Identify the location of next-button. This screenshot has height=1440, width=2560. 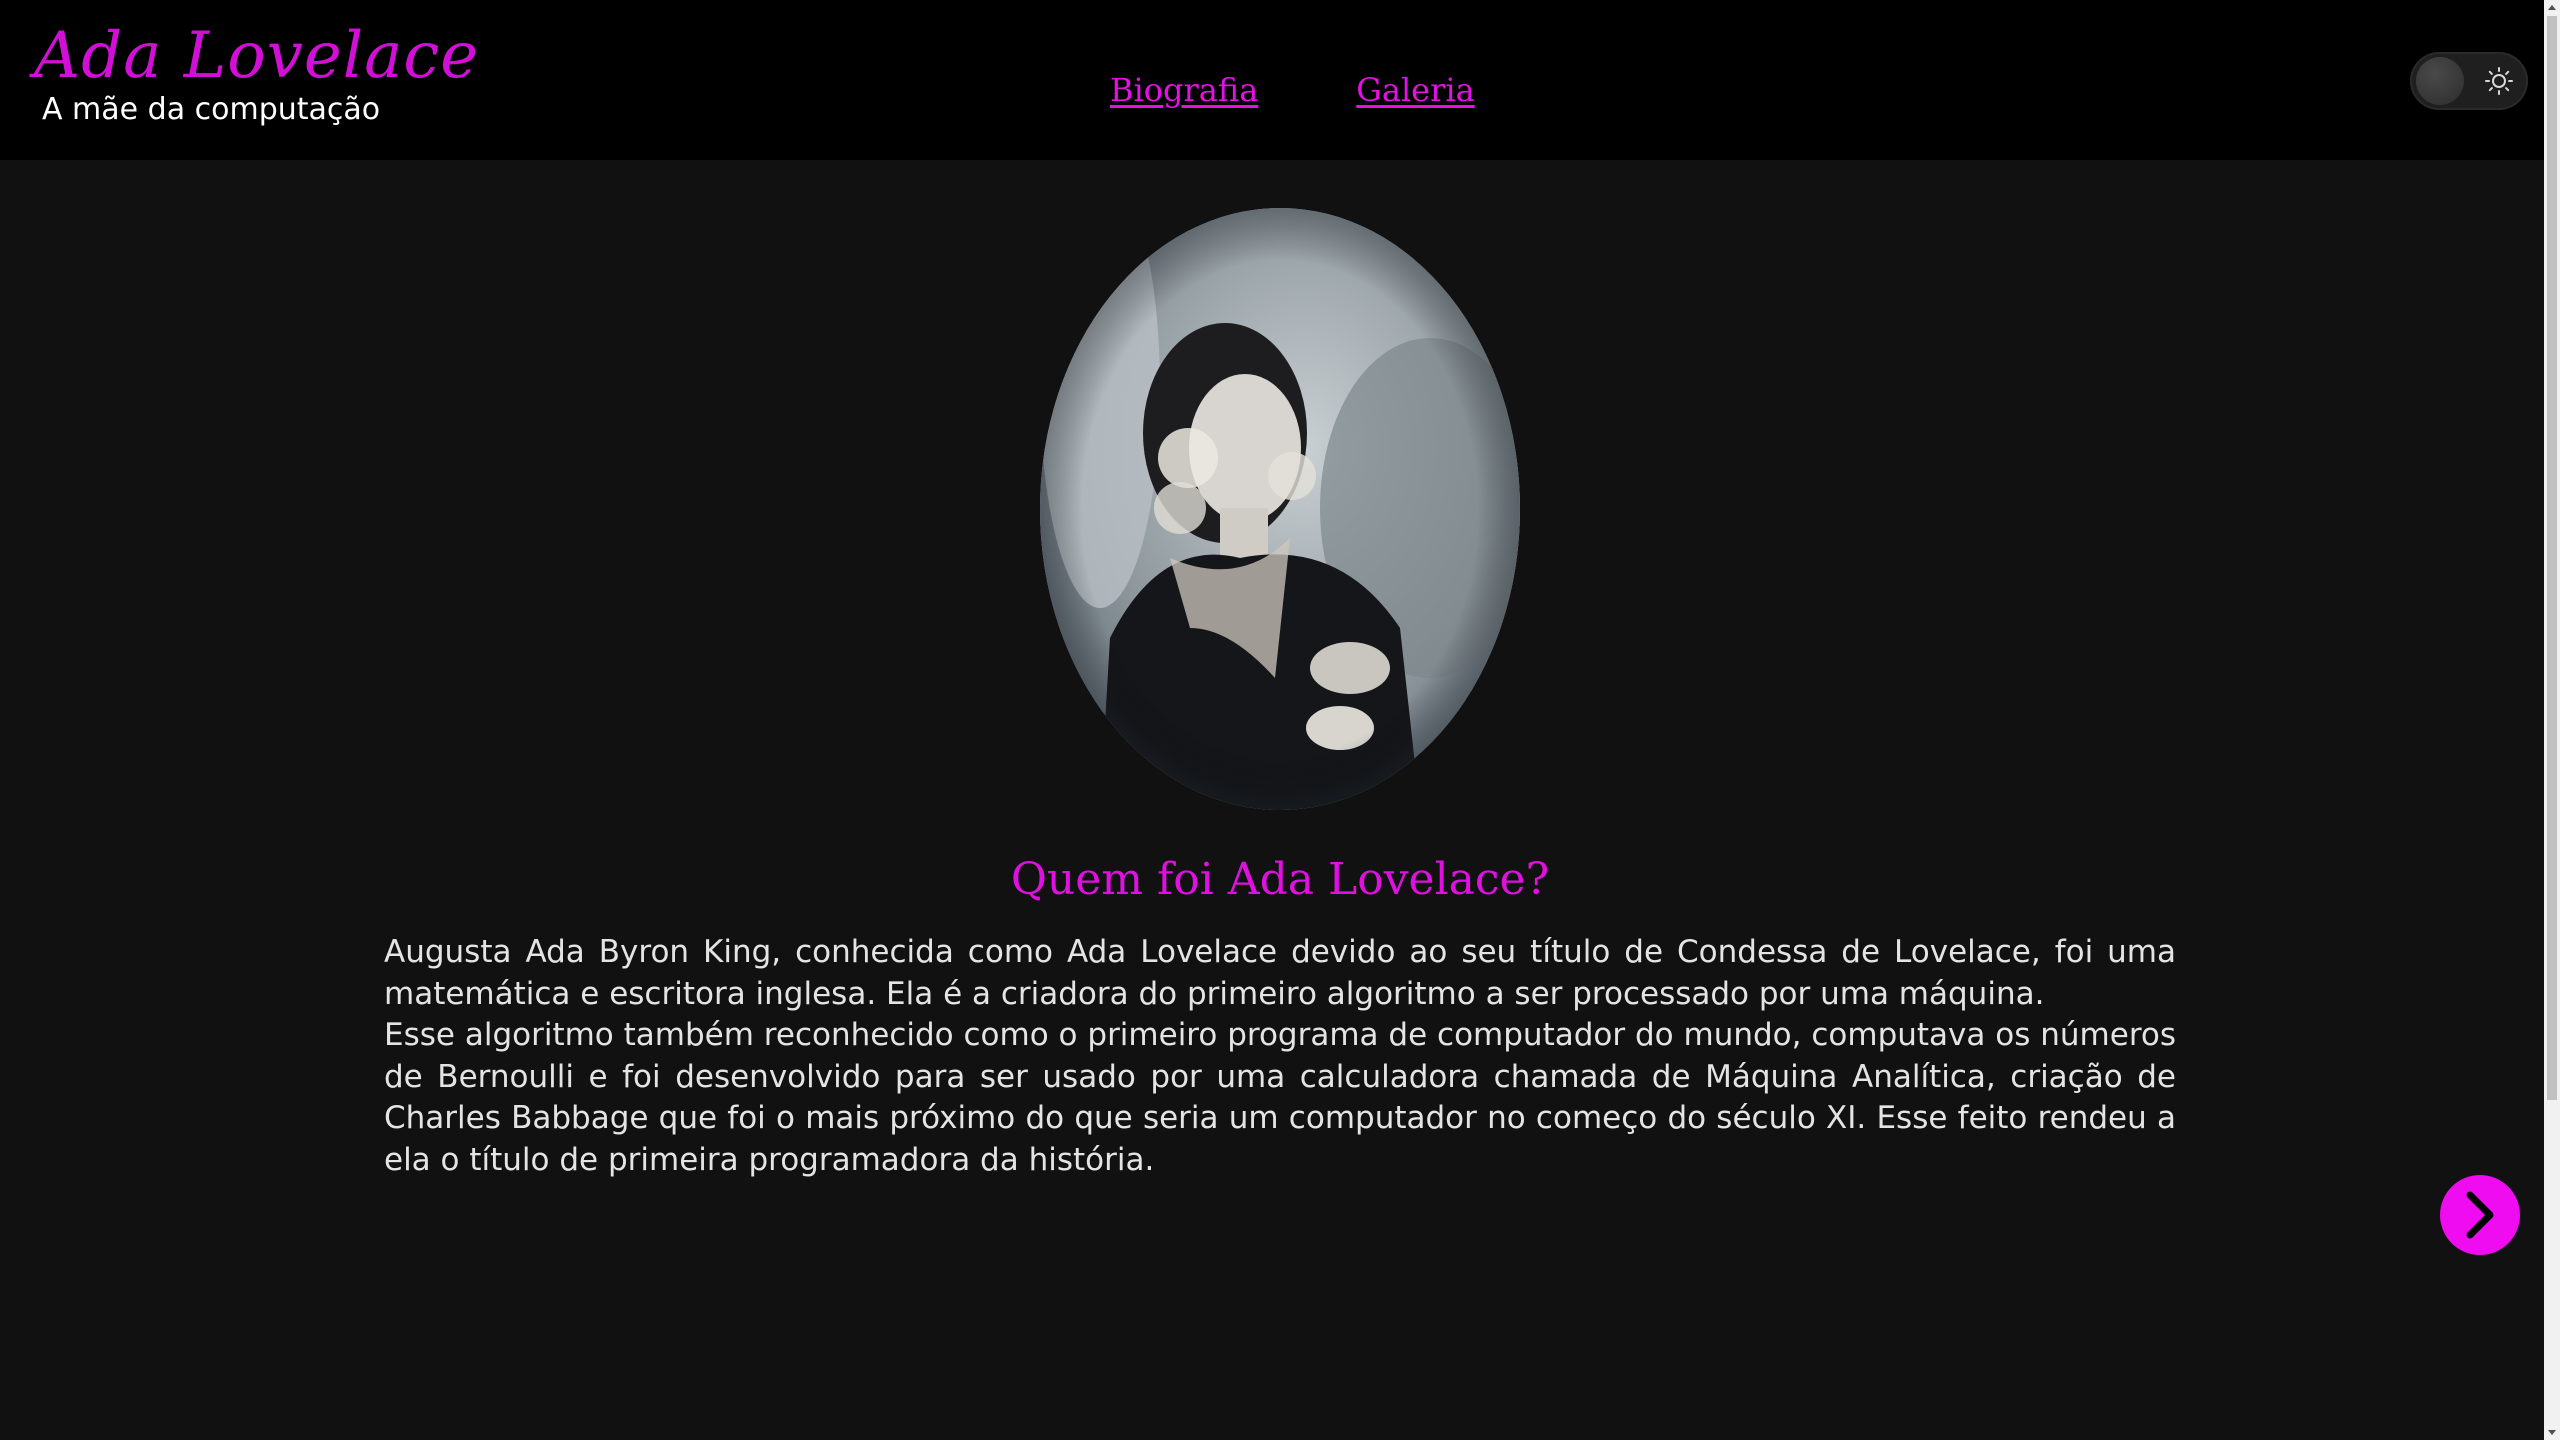
(2480, 1215).